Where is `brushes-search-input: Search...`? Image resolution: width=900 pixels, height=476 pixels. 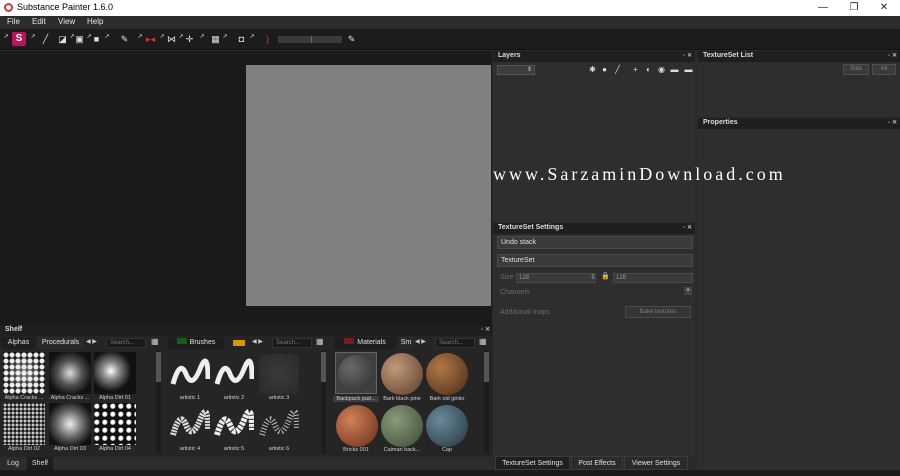 brushes-search-input: Search... is located at coordinates (292, 343).